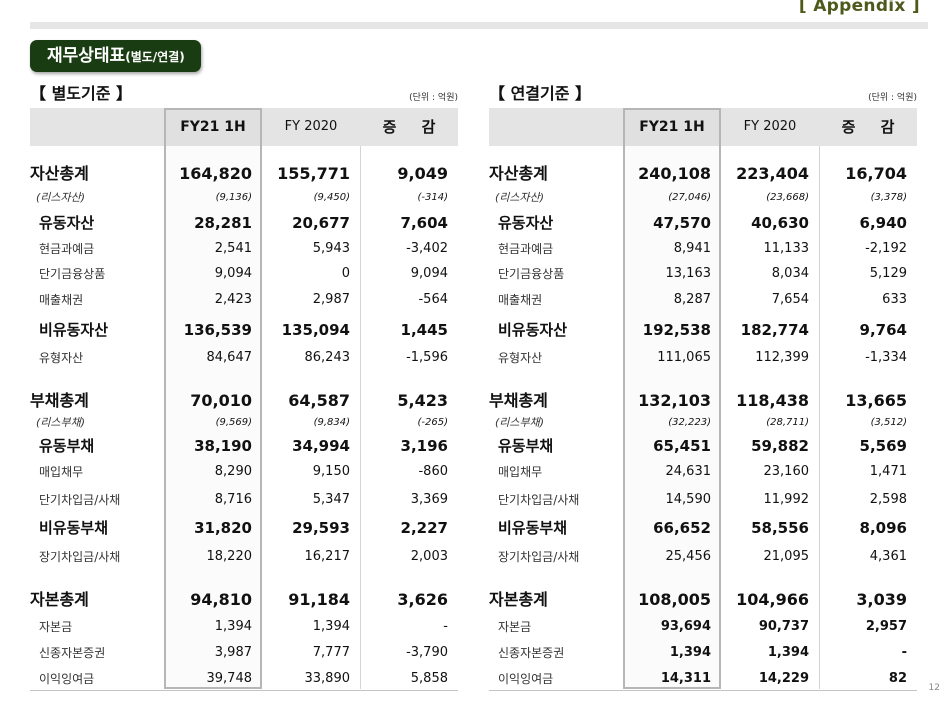  I want to click on cell-change: 16,704, so click(876, 173).